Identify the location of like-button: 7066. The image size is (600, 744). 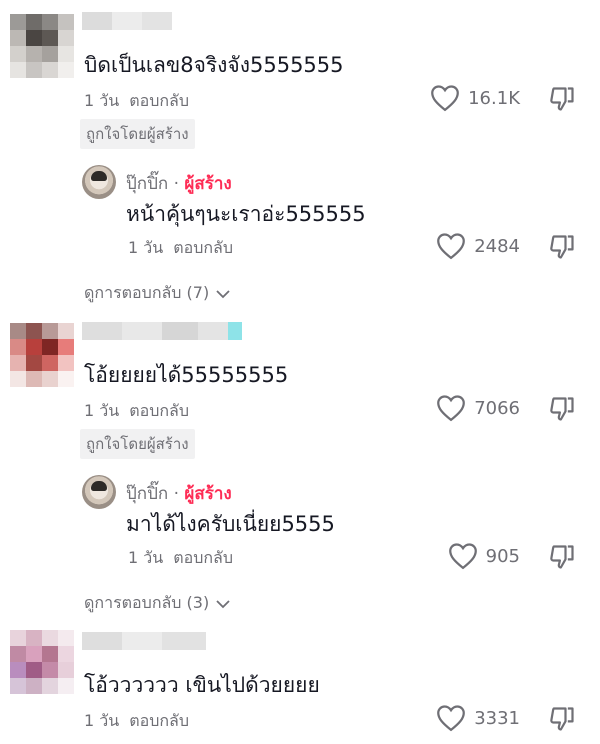
(478, 408).